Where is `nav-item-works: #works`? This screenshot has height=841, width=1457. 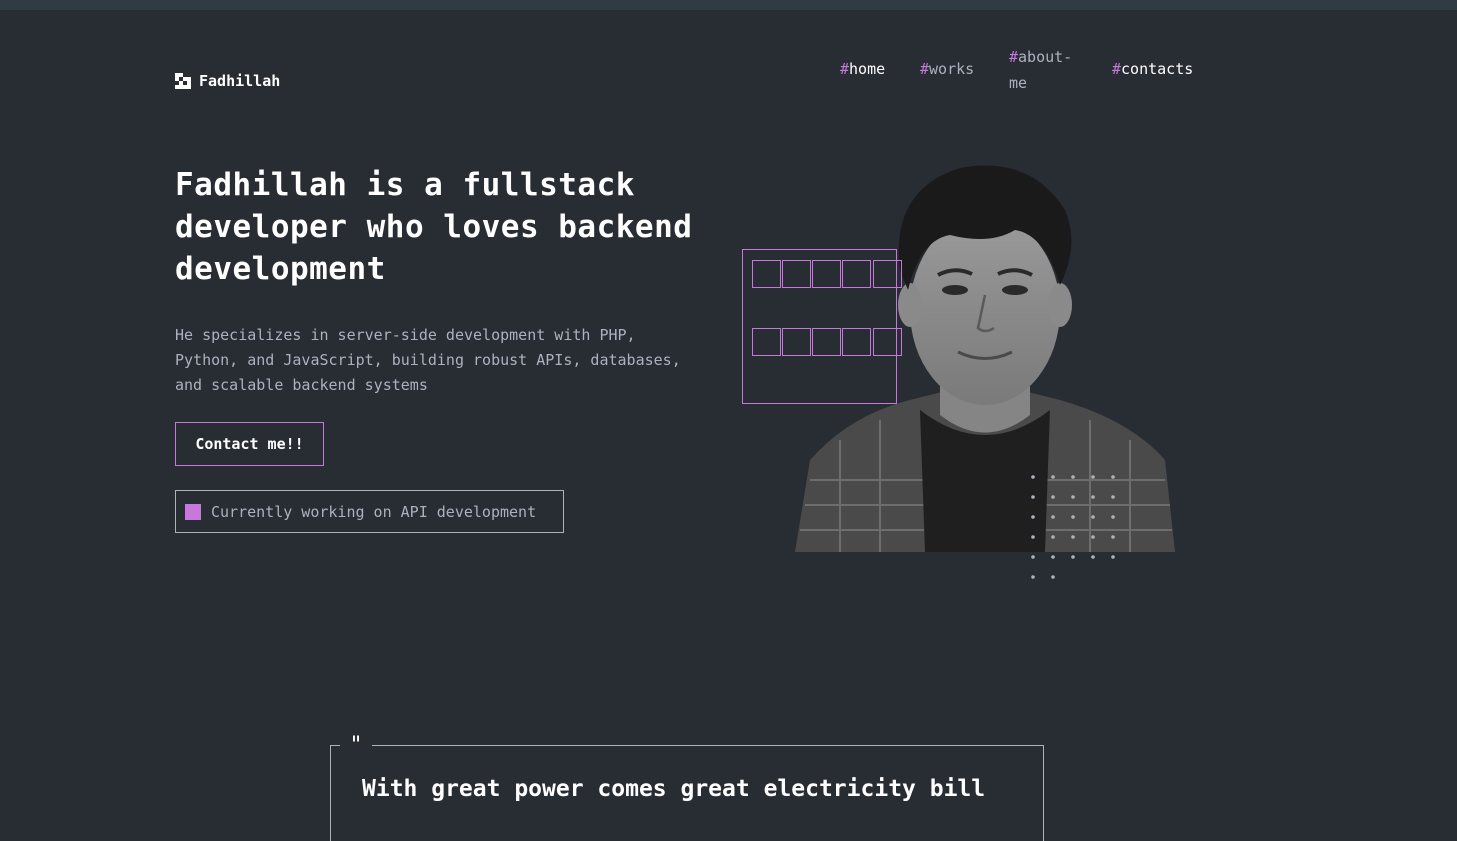 nav-item-works: #works is located at coordinates (947, 69).